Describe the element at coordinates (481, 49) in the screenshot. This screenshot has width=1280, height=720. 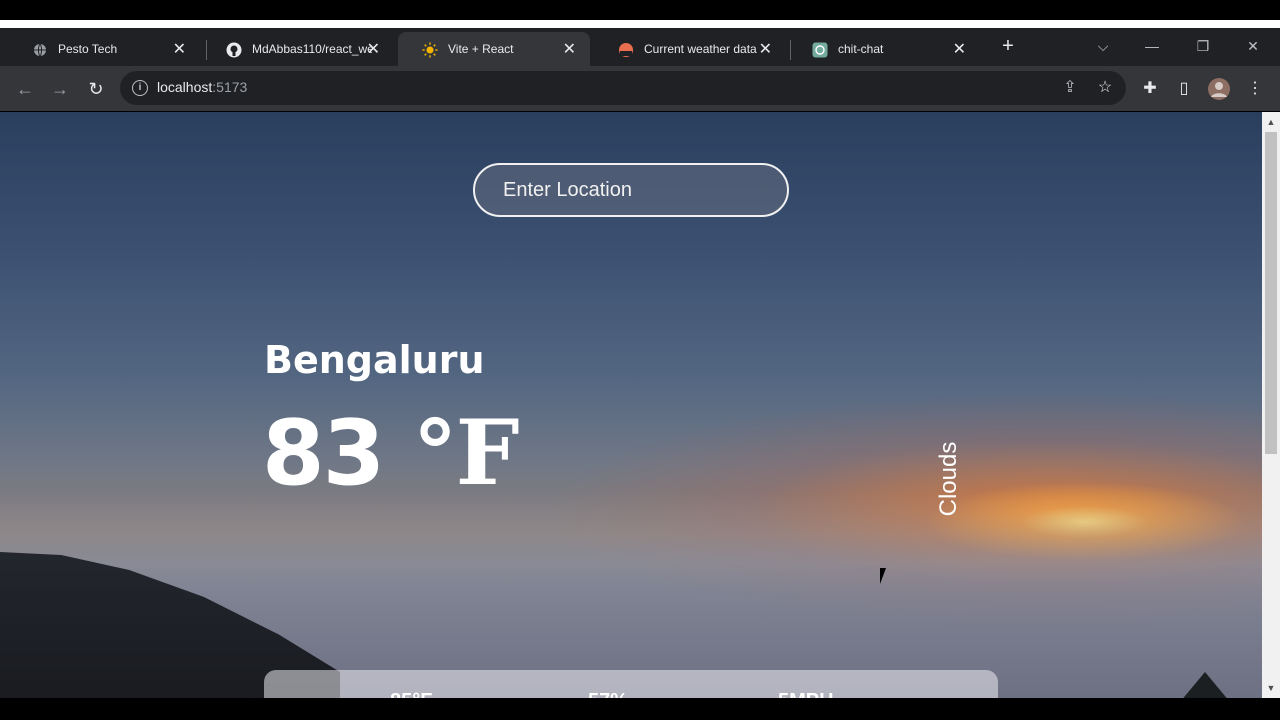
I see `tab-label: Vite + React` at that location.